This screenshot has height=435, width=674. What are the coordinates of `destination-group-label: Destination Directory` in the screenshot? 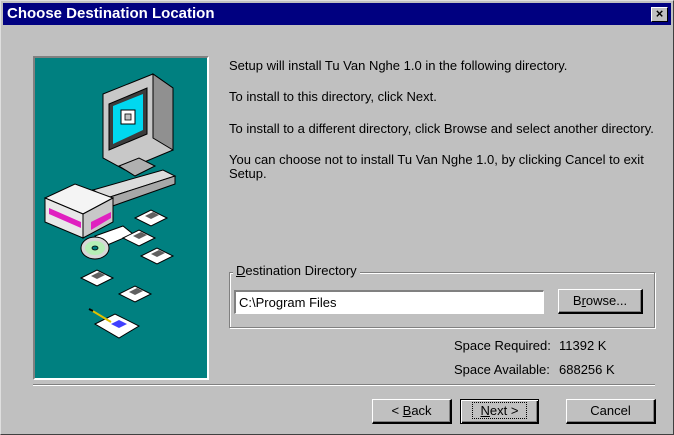 It's located at (296, 270).